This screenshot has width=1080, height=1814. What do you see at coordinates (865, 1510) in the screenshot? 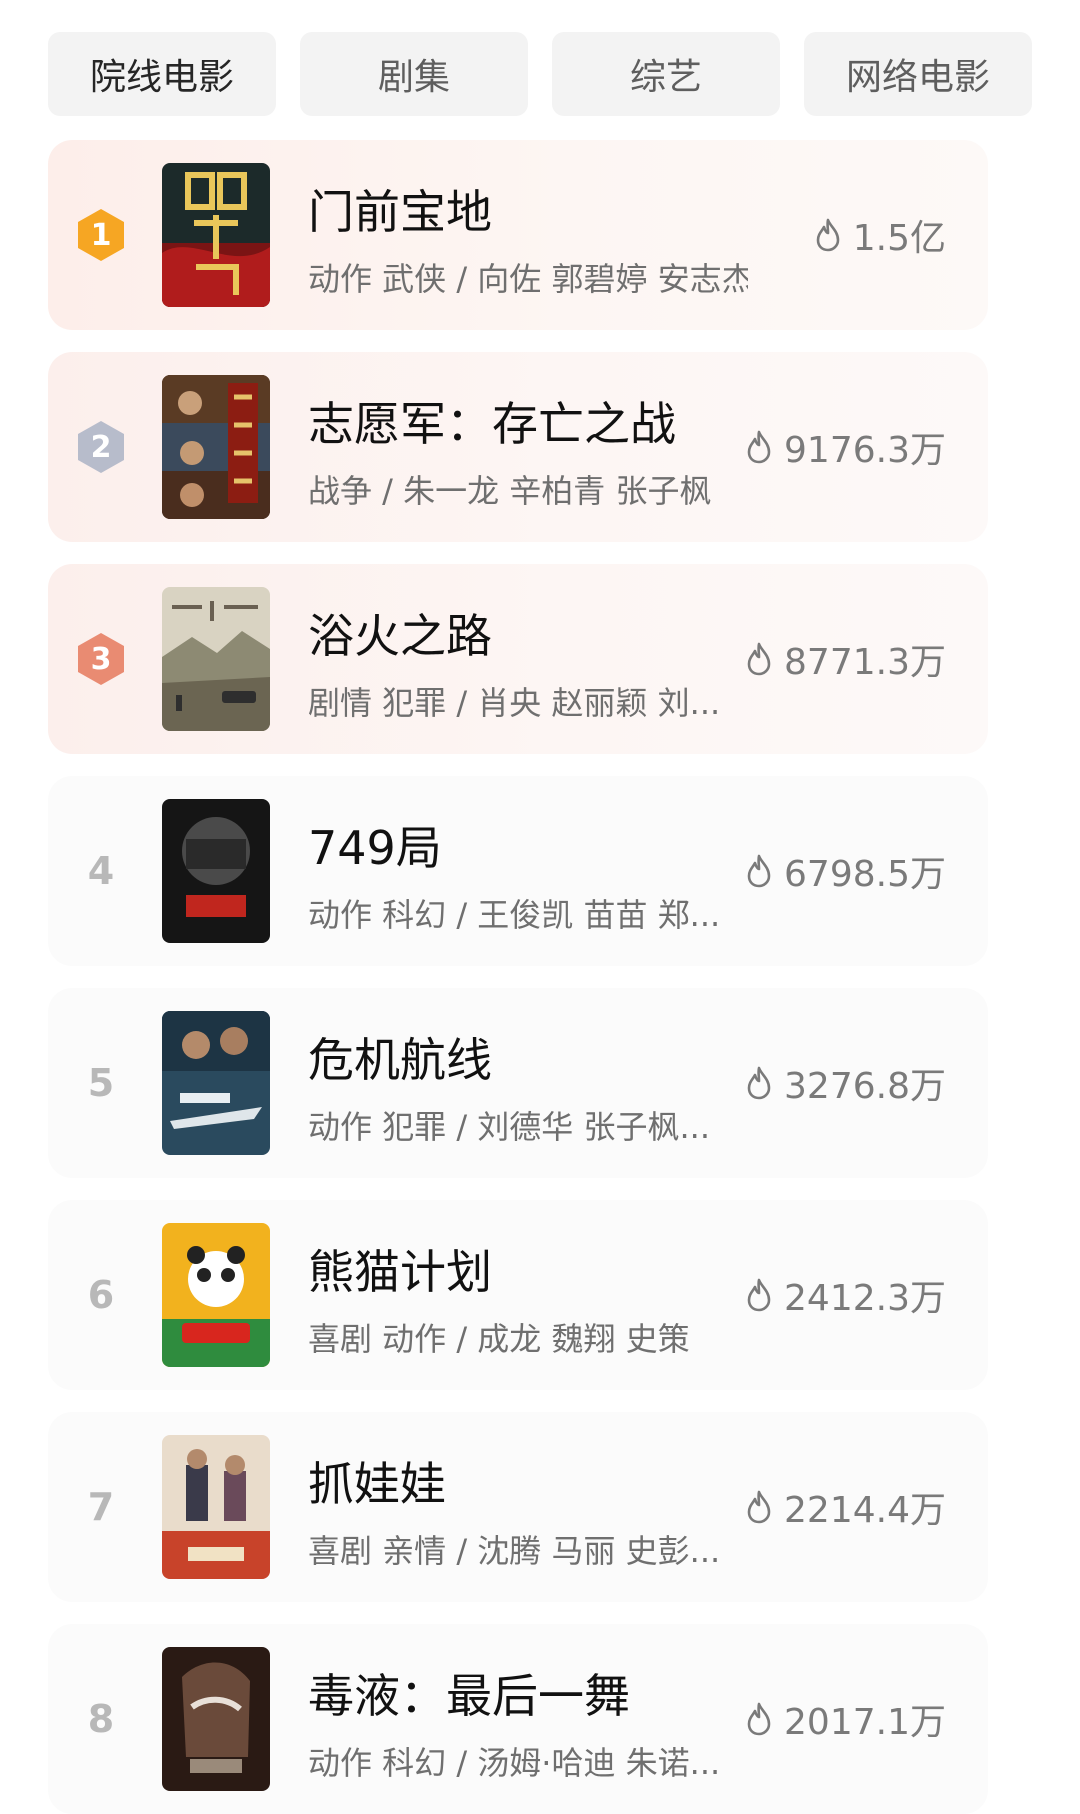
I see `heat-value: 2214.4万` at bounding box center [865, 1510].